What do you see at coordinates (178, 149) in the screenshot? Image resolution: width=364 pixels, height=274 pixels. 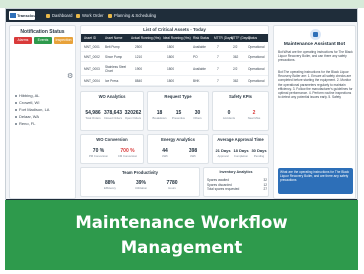 I see `energy-analytics-card: Energy Analytics 44 kWh 398 kWh` at bounding box center [178, 149].